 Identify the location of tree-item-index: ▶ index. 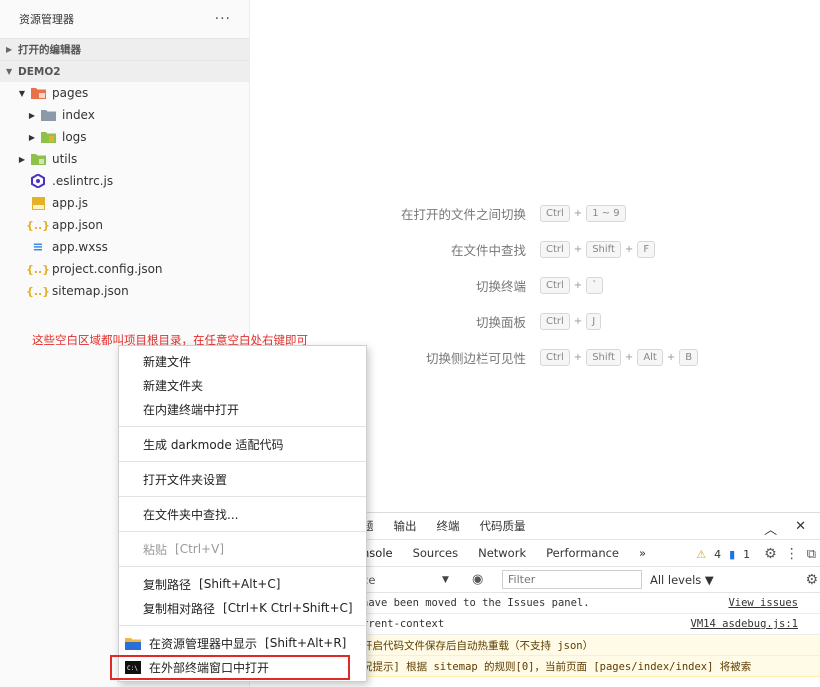
(124, 115).